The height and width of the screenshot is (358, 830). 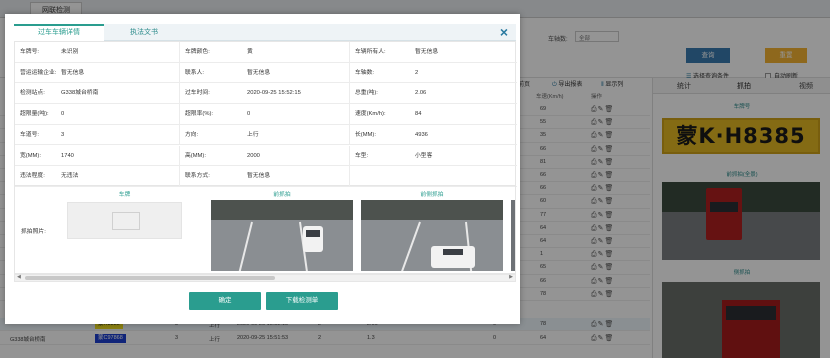 I want to click on info-value: 2020-09-25 15:52:15, so click(x=274, y=93).